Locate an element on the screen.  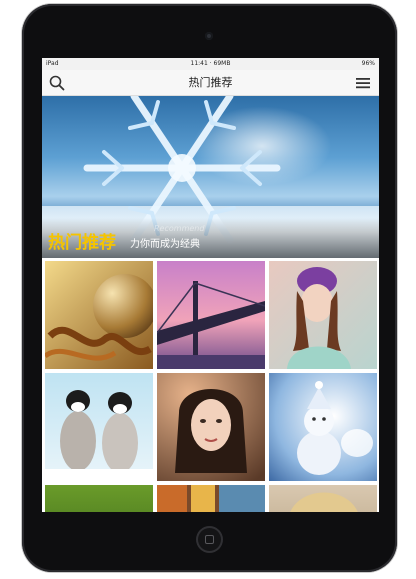
status-time: 11:41 · 69MB is located at coordinates (210, 63).